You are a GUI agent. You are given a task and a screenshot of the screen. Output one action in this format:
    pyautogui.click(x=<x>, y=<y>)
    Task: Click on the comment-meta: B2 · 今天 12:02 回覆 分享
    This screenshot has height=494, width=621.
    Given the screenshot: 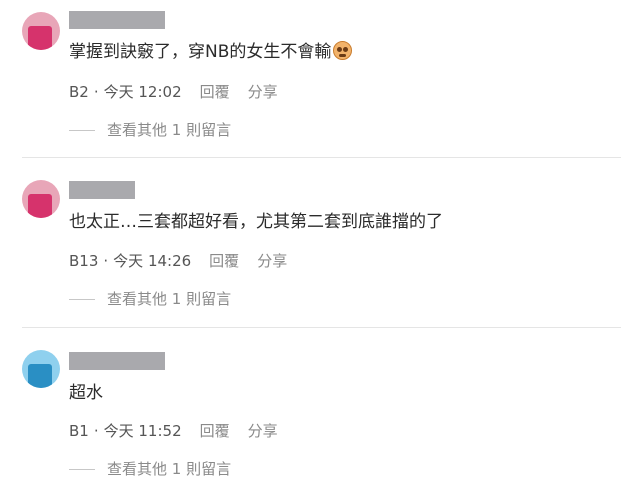 What is the action you would take?
    pyautogui.click(x=173, y=92)
    